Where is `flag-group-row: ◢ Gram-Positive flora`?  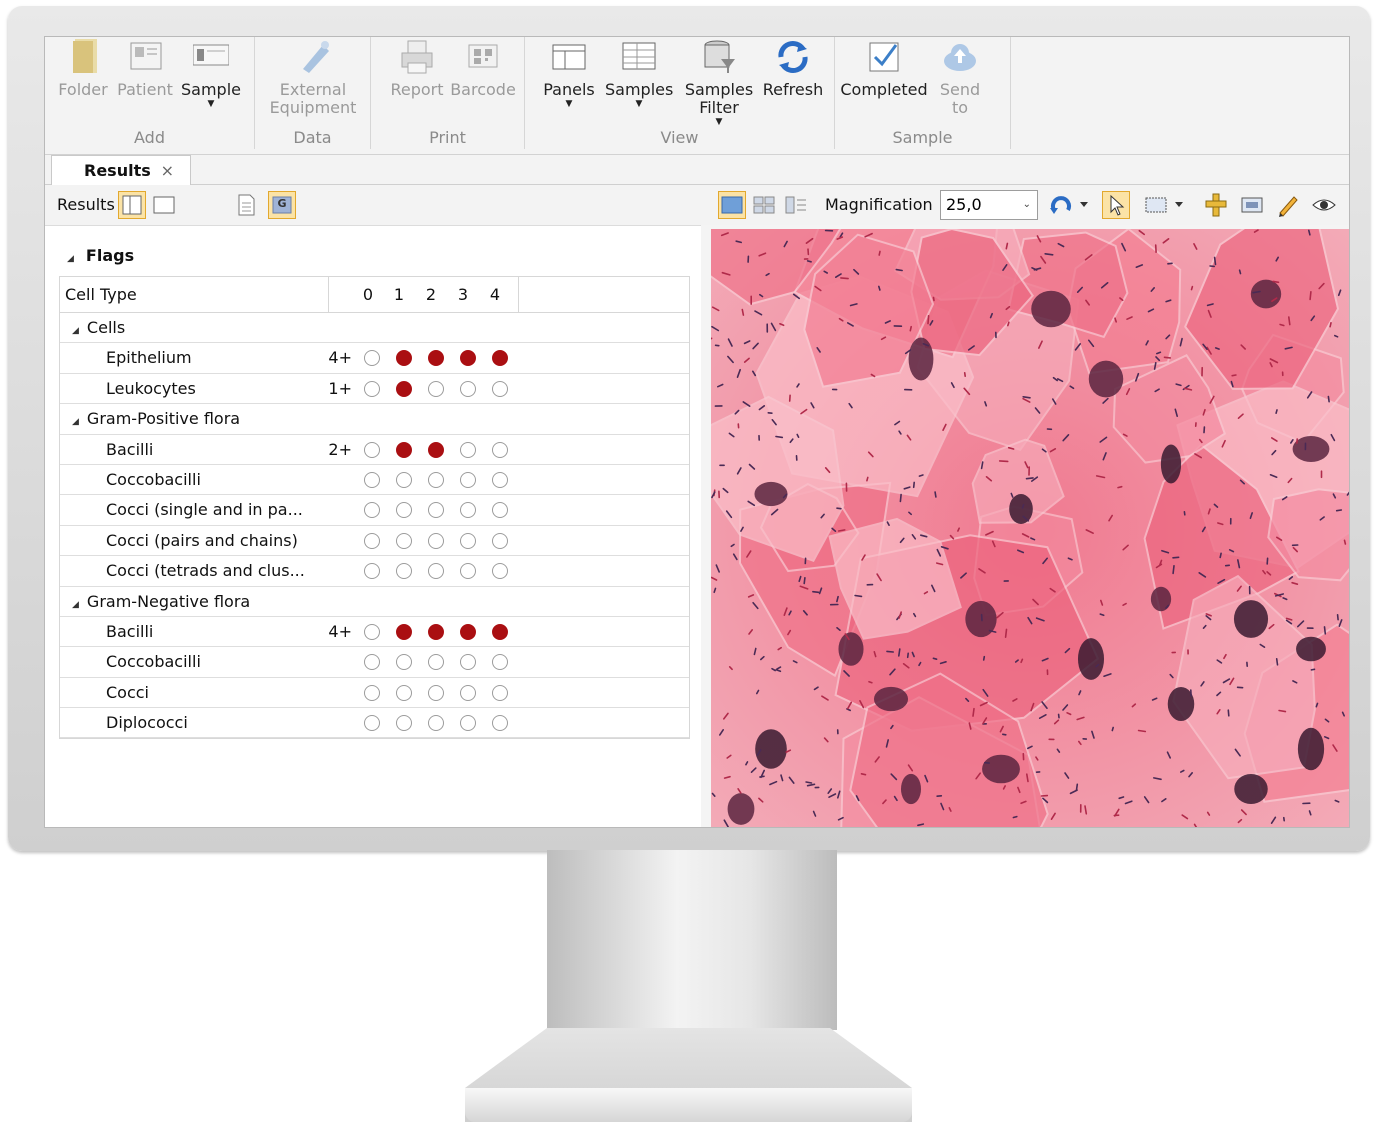 flag-group-row: ◢ Gram-Positive flora is located at coordinates (374, 419).